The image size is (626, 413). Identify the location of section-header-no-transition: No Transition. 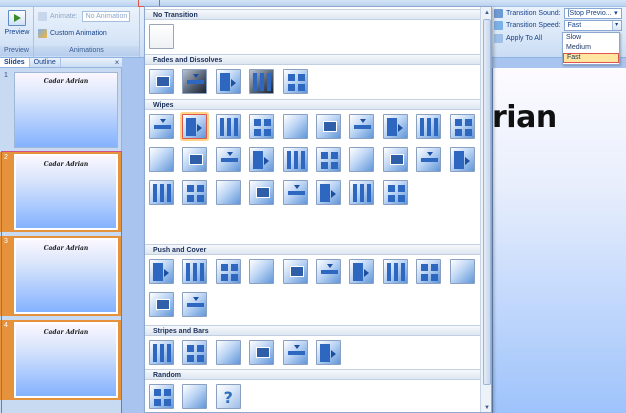
(318, 14).